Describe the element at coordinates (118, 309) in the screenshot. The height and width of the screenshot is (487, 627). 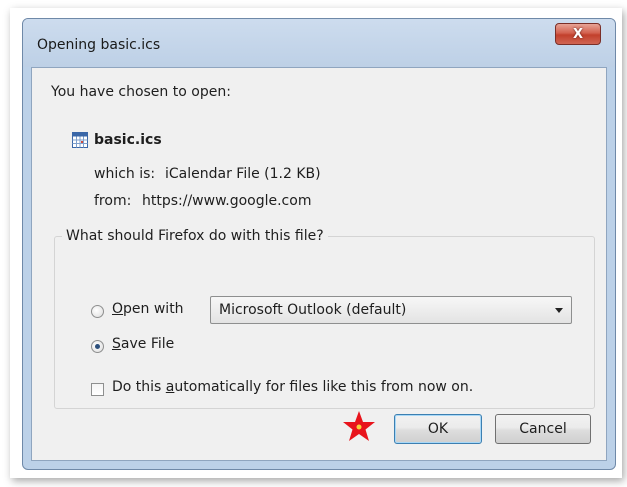
I see `open-with-accel: O` at that location.